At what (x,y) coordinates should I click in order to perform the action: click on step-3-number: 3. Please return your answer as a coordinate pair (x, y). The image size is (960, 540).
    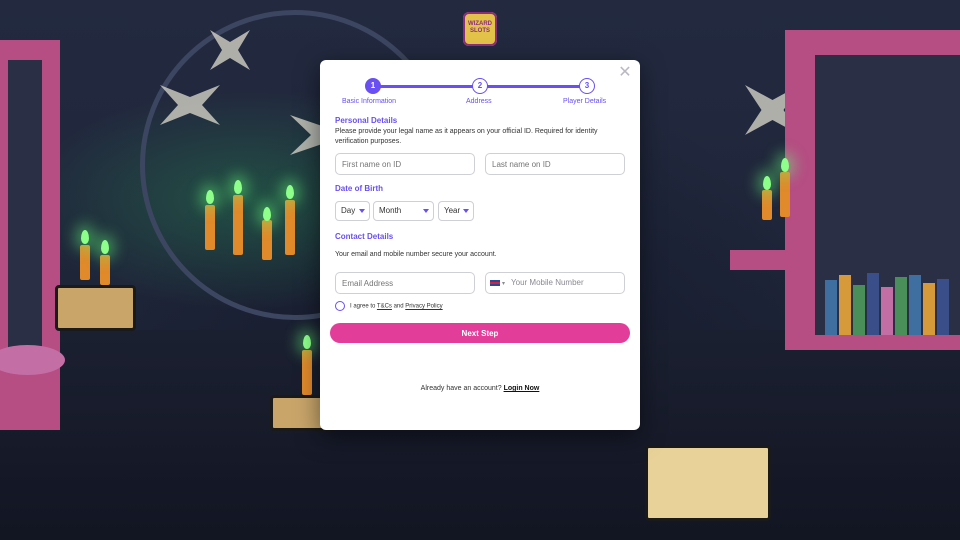
    Looking at the image, I should click on (587, 85).